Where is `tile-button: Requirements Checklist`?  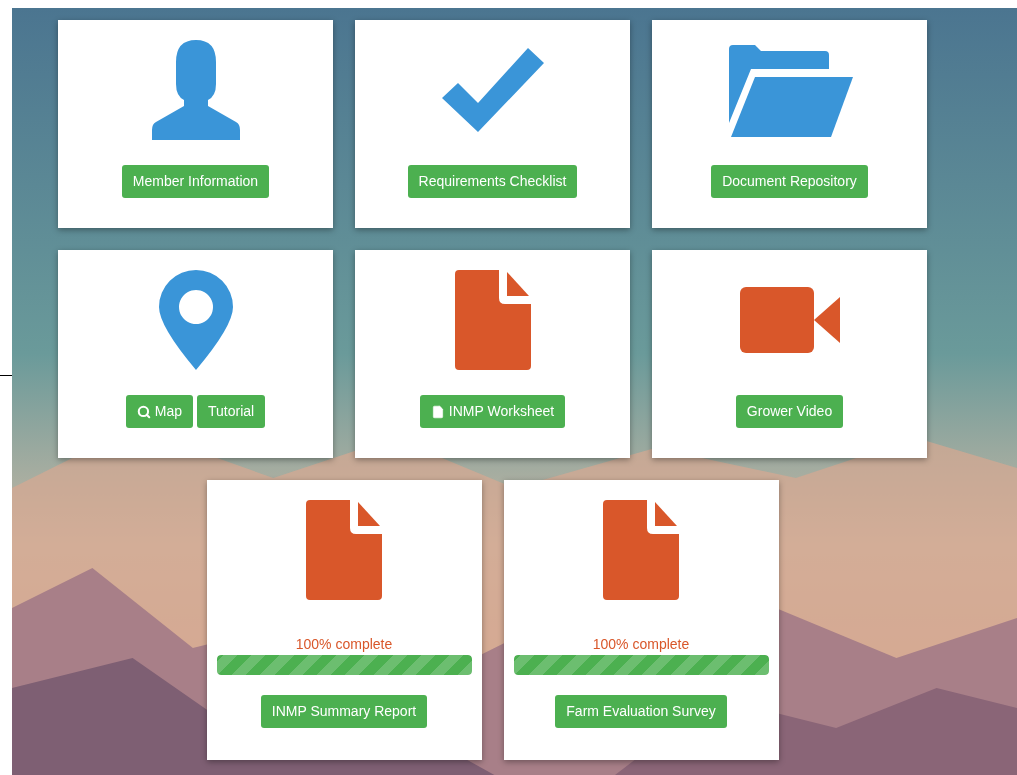 tile-button: Requirements Checklist is located at coordinates (492, 181).